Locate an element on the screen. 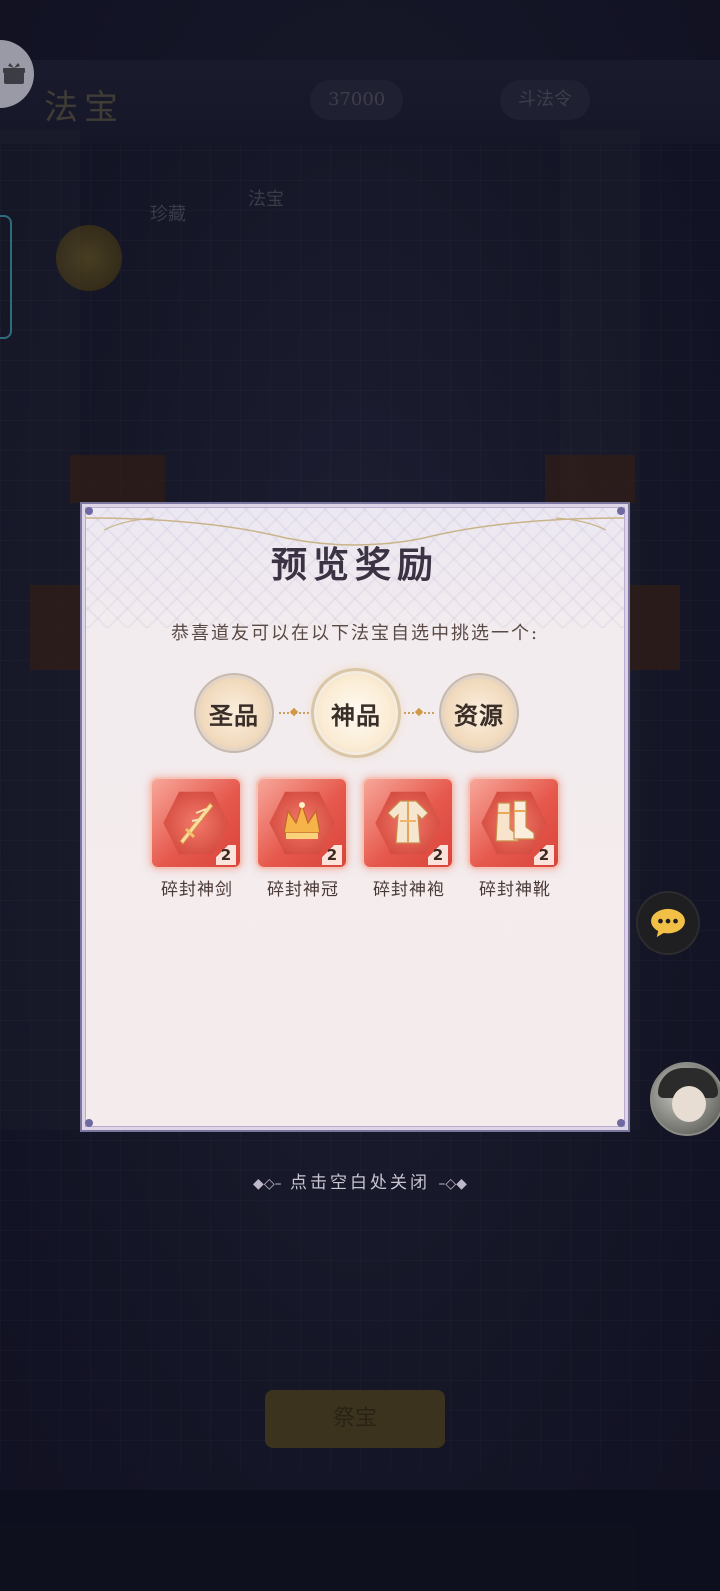 This screenshot has width=720, height=1591. dialog-subtitle: 恭喜道友可以在以下法宝自选中挑选一个: is located at coordinates (355, 633).